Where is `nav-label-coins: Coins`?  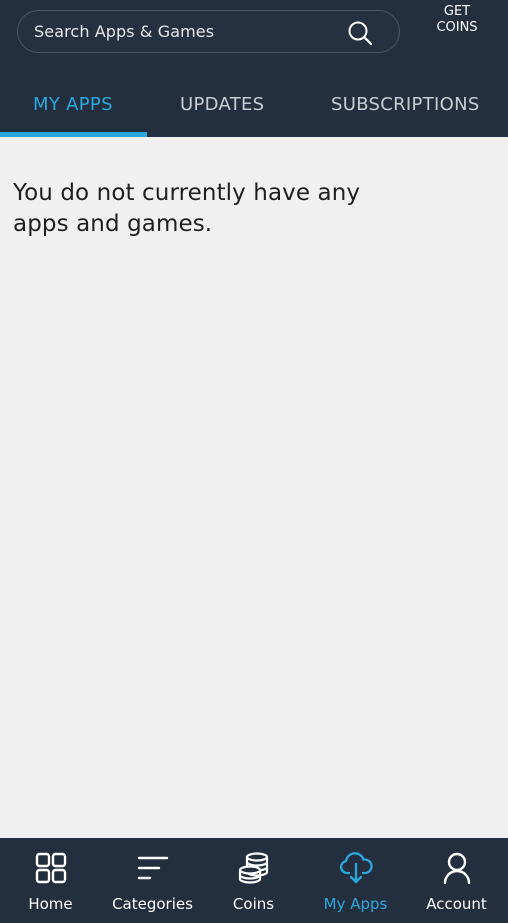
nav-label-coins: Coins is located at coordinates (253, 904).